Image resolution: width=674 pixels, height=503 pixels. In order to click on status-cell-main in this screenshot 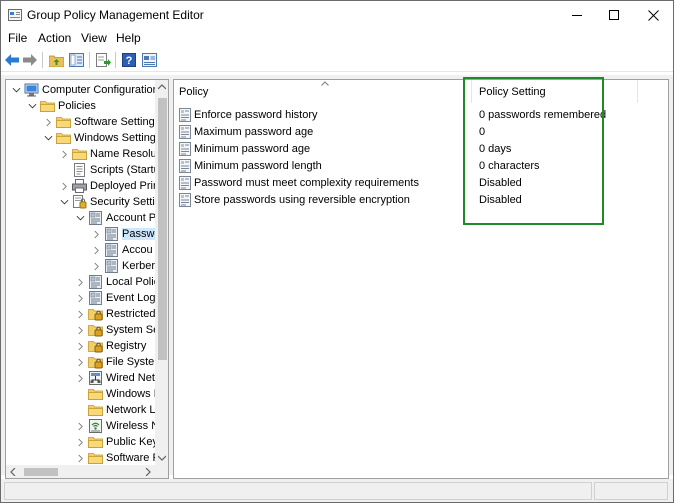, I will do `click(298, 491)`.